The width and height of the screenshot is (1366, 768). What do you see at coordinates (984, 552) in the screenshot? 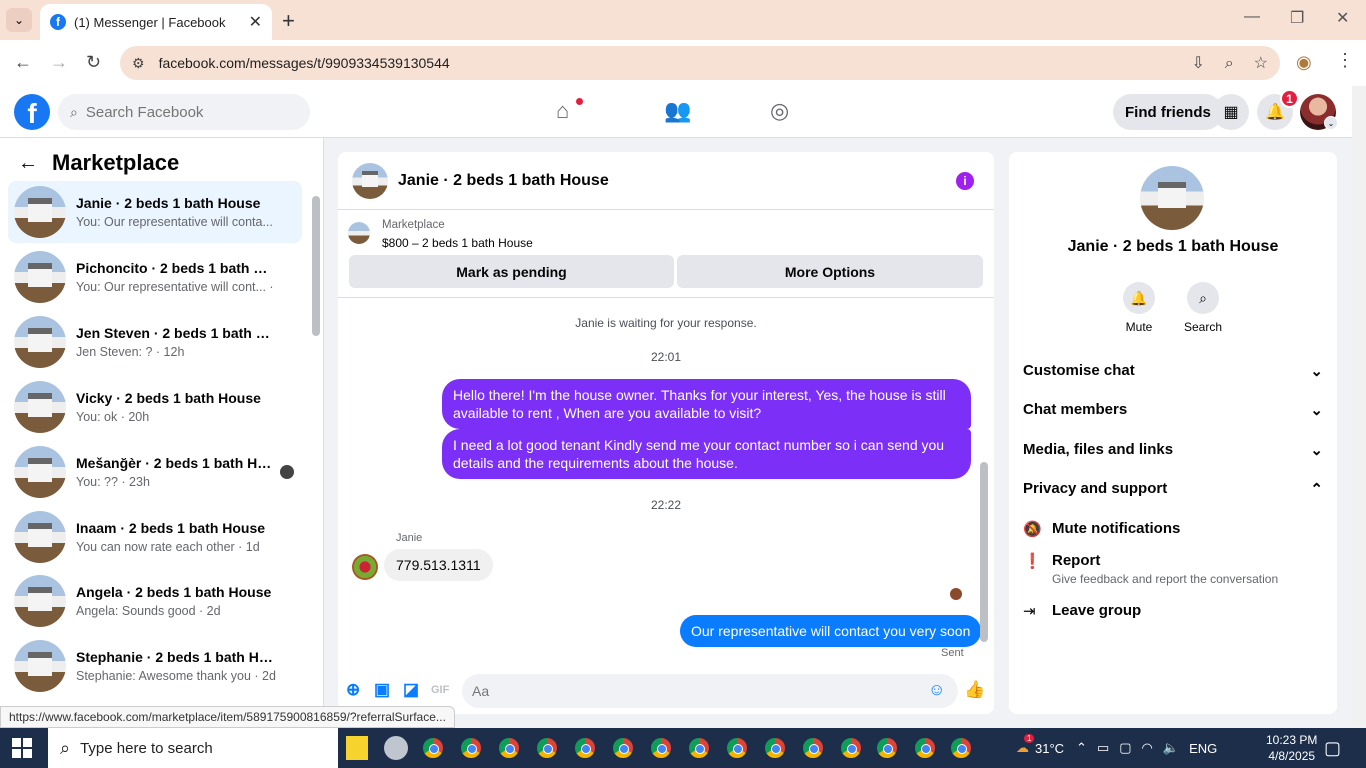
I see `chat-scrollbar` at bounding box center [984, 552].